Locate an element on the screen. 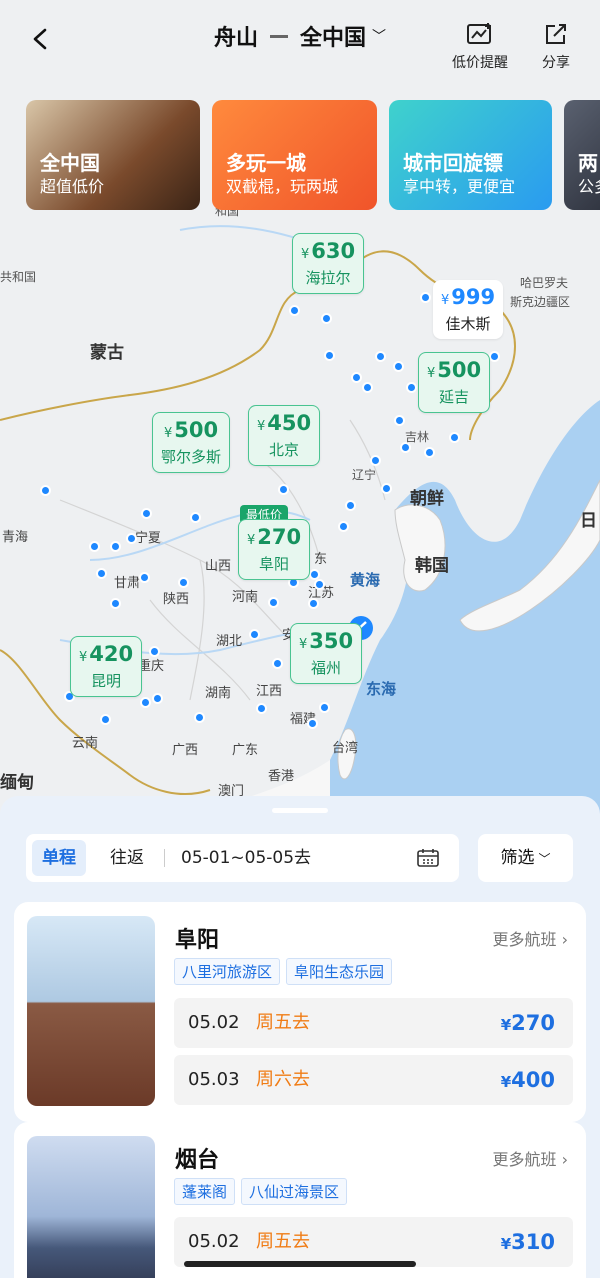  sheet-drag-handle is located at coordinates (300, 810).